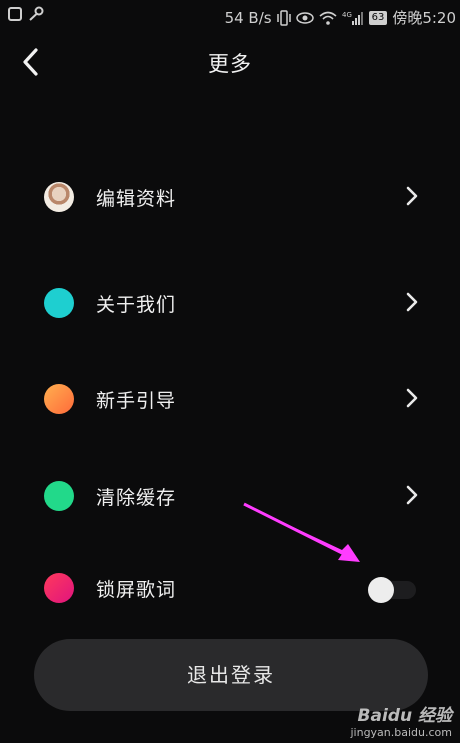  What do you see at coordinates (301, 532) in the screenshot?
I see `annotation-arrow-icon` at bounding box center [301, 532].